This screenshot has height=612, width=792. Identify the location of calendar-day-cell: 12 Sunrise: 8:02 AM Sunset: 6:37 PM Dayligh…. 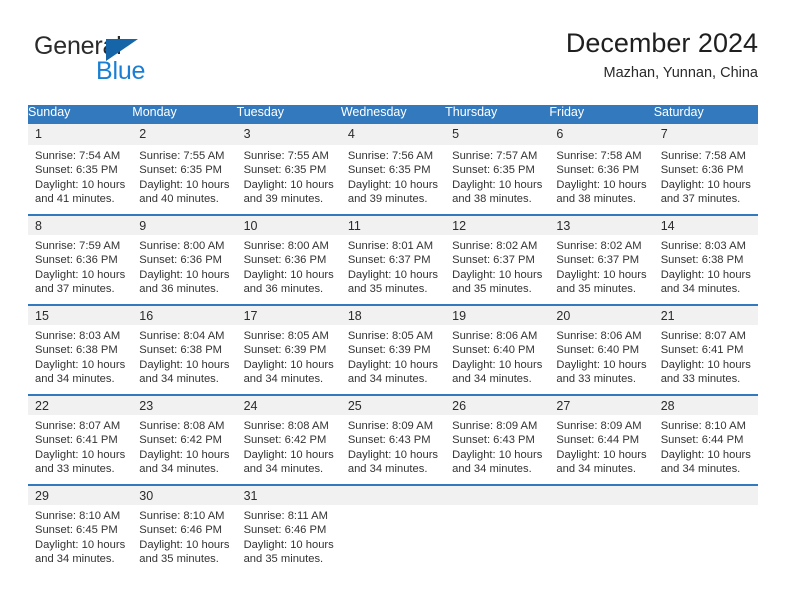
(497, 259).